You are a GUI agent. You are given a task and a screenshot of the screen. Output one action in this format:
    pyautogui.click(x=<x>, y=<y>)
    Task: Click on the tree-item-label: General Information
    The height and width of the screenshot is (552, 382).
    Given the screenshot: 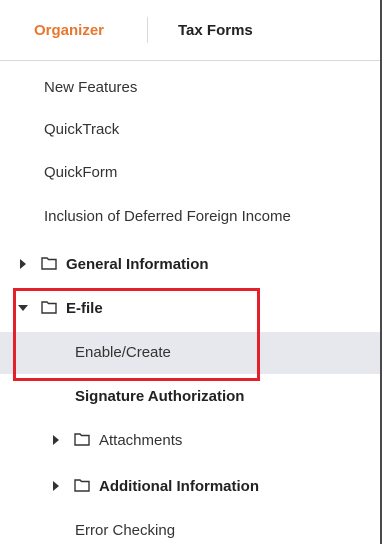 What is the action you would take?
    pyautogui.click(x=137, y=264)
    